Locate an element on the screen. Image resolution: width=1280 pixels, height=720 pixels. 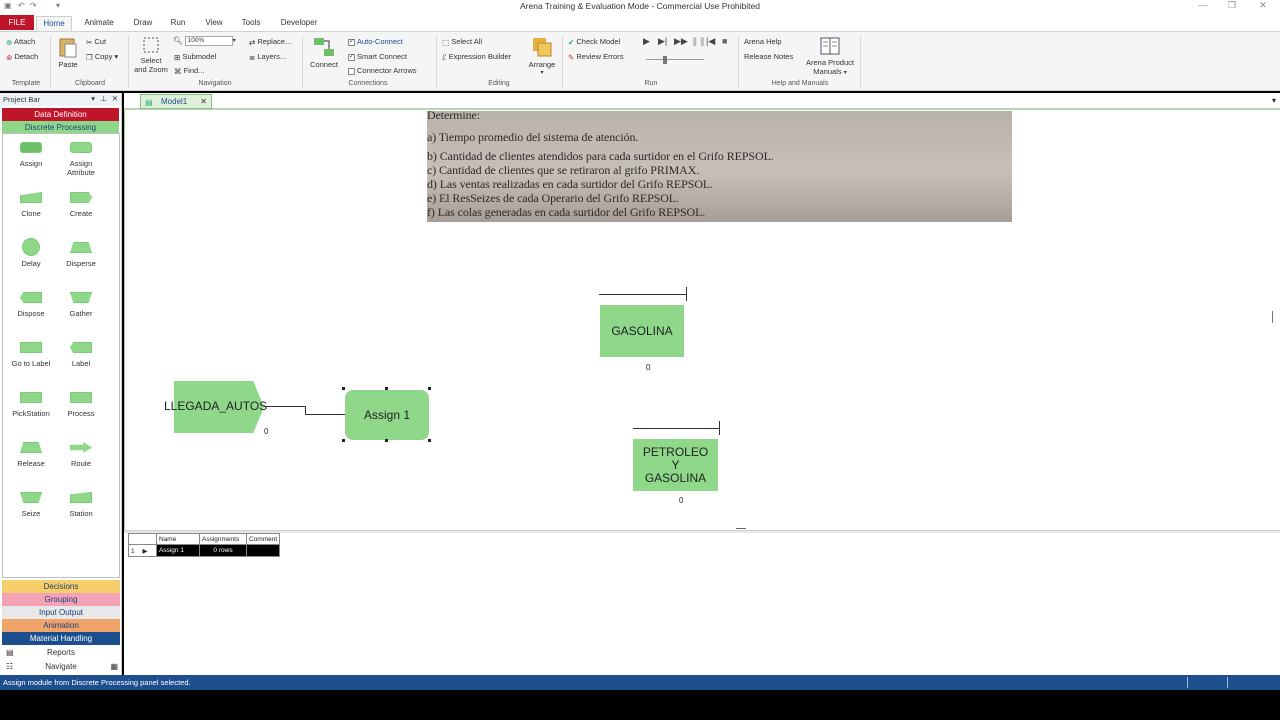
row-number: 1 ▶ is located at coordinates (142, 550).